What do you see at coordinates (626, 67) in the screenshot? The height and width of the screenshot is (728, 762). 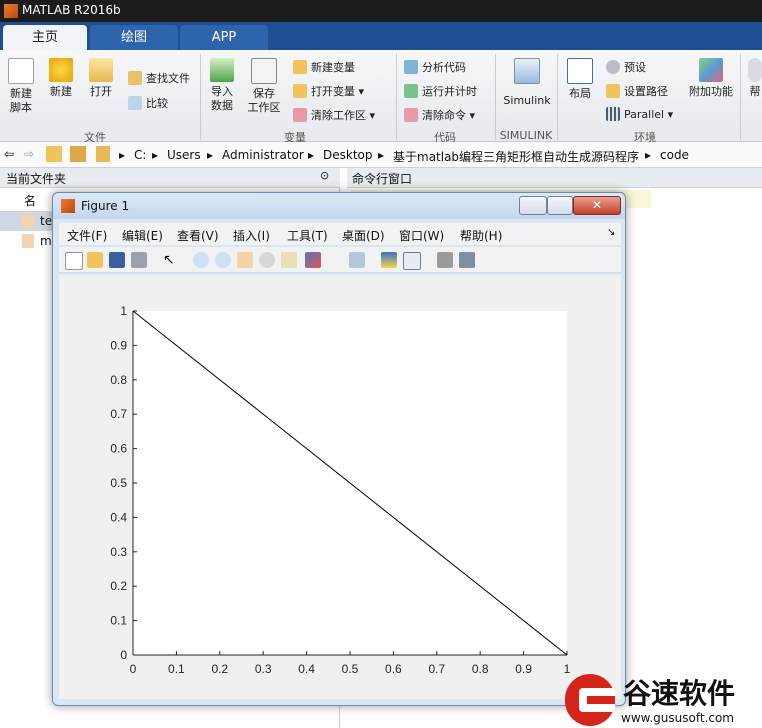 I see `preferences-button: 预设` at bounding box center [626, 67].